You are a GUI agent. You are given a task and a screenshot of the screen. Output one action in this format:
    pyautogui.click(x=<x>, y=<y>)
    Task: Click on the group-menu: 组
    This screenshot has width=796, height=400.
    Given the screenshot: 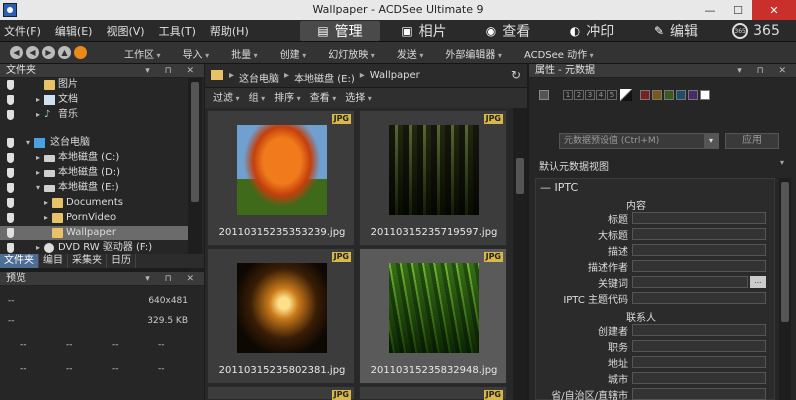 What is the action you would take?
    pyautogui.click(x=257, y=99)
    